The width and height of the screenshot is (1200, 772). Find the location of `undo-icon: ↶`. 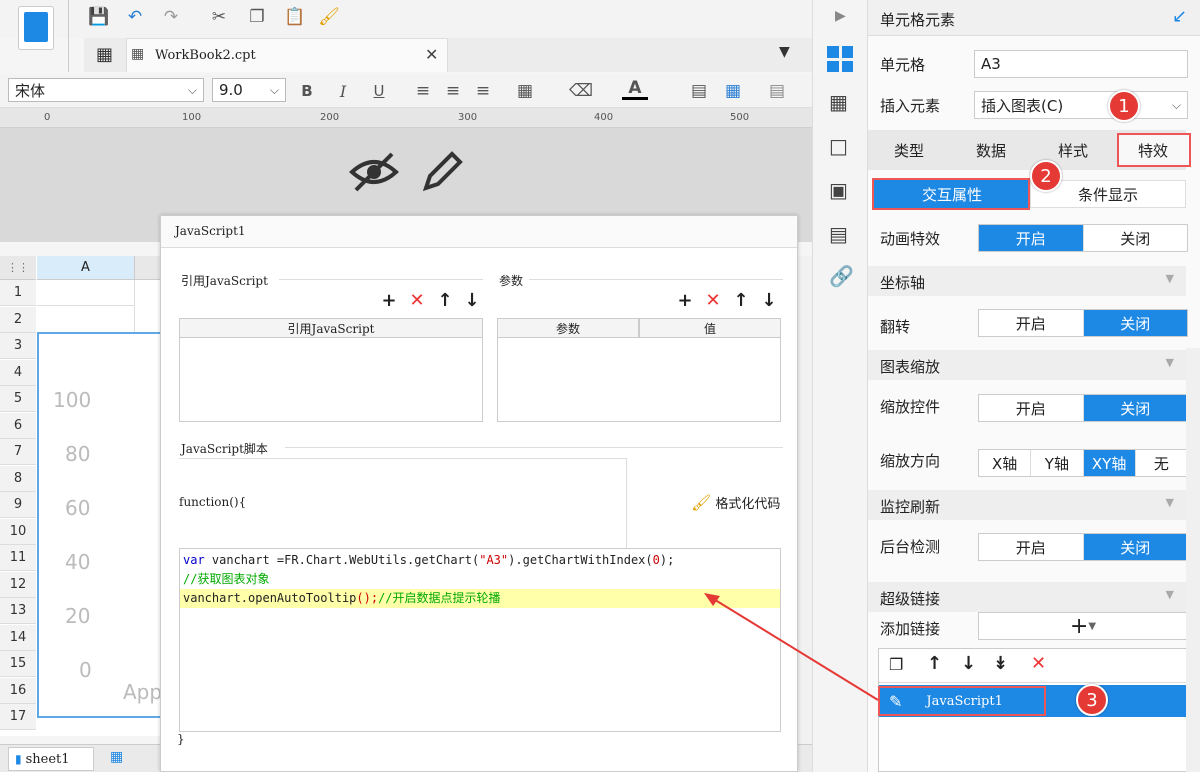

undo-icon: ↶ is located at coordinates (135, 17).